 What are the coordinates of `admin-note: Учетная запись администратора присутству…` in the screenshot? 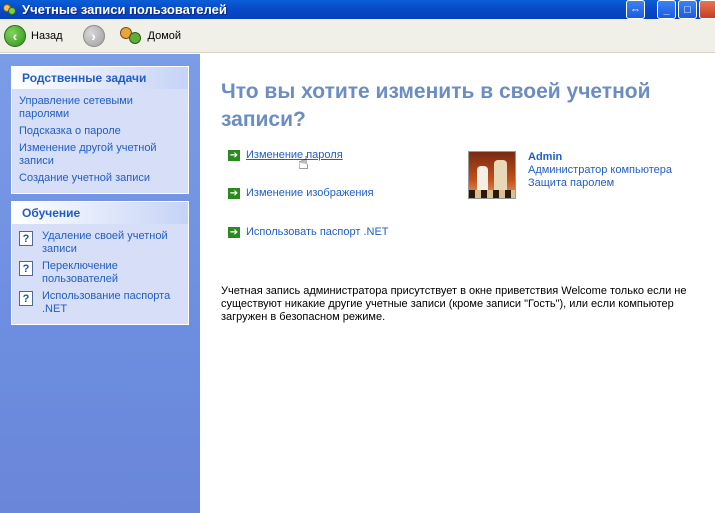 It's located at (454, 304).